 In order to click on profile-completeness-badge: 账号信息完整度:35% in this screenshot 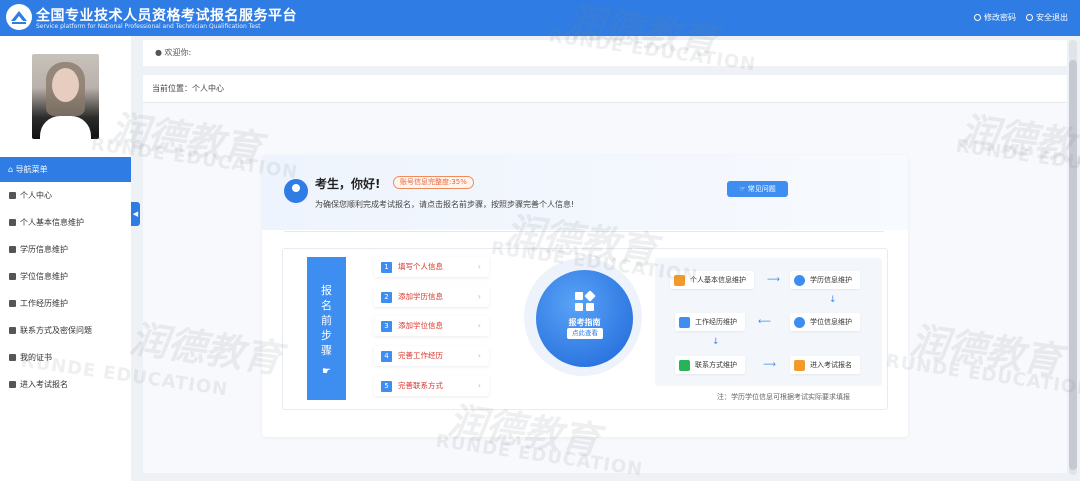, I will do `click(433, 182)`.